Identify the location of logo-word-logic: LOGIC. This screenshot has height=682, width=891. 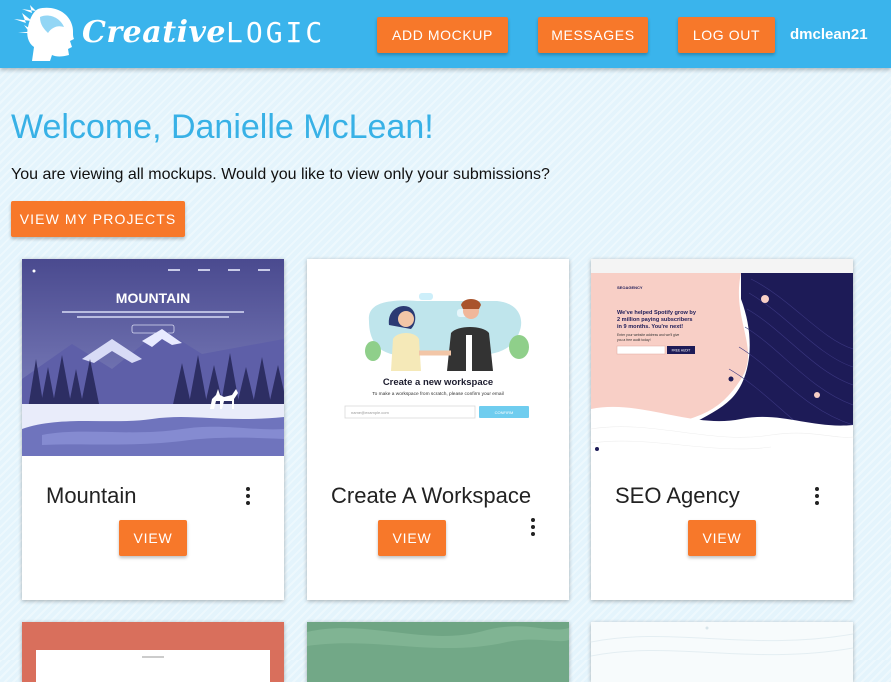
(275, 32).